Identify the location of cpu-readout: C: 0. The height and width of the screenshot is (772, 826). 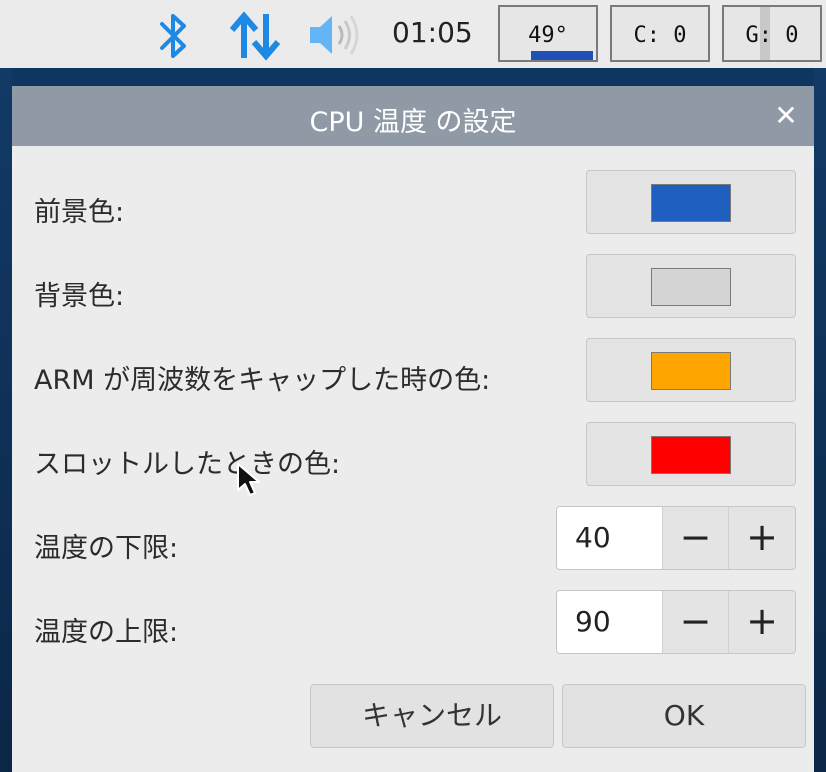
(660, 35).